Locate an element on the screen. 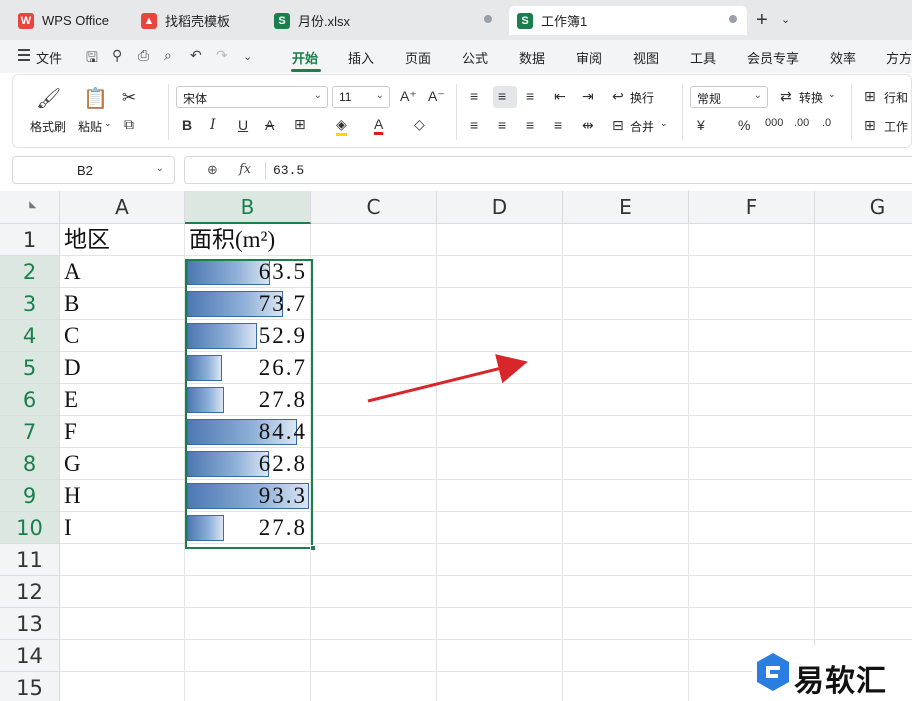 The width and height of the screenshot is (912, 701). watermark: 易软汇 is located at coordinates (832, 673).